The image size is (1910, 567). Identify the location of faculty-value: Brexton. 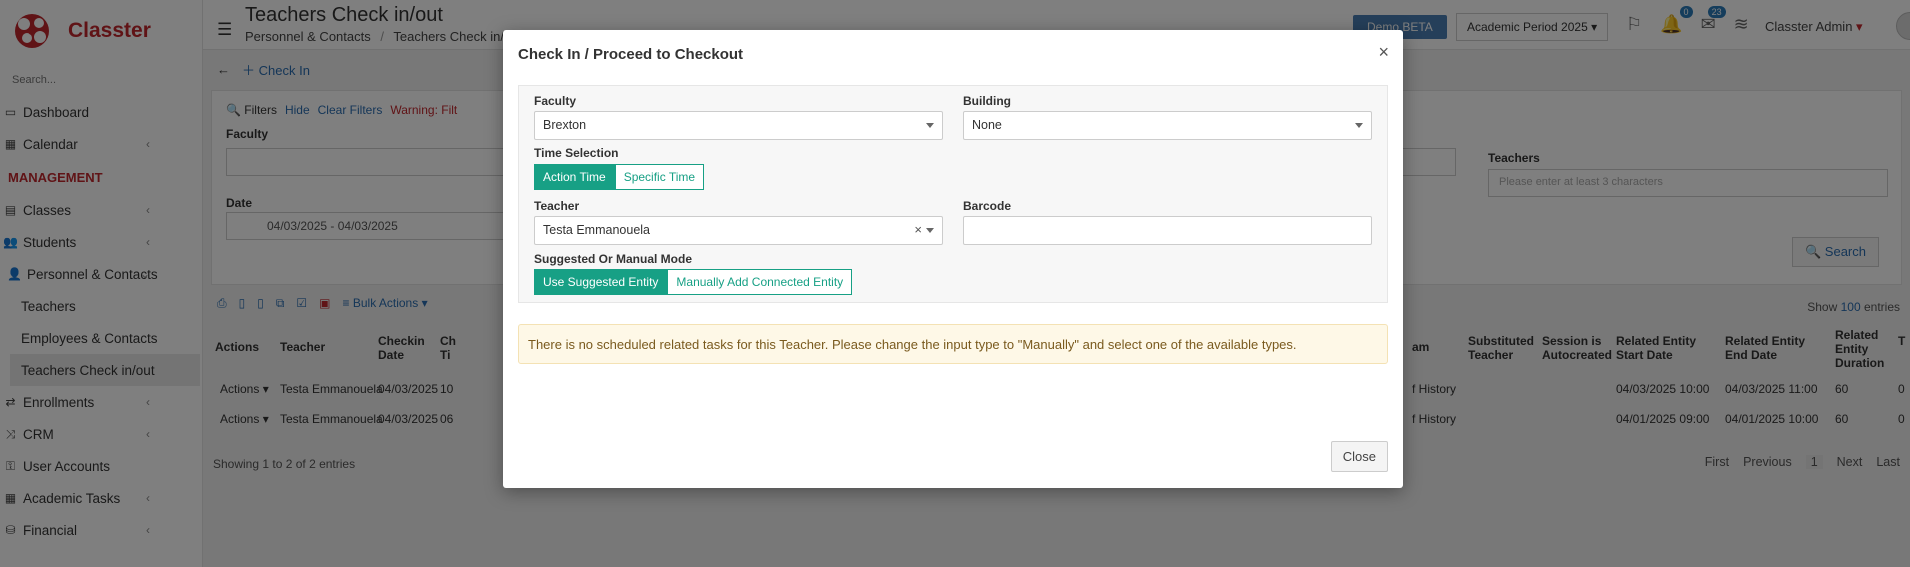
(565, 125).